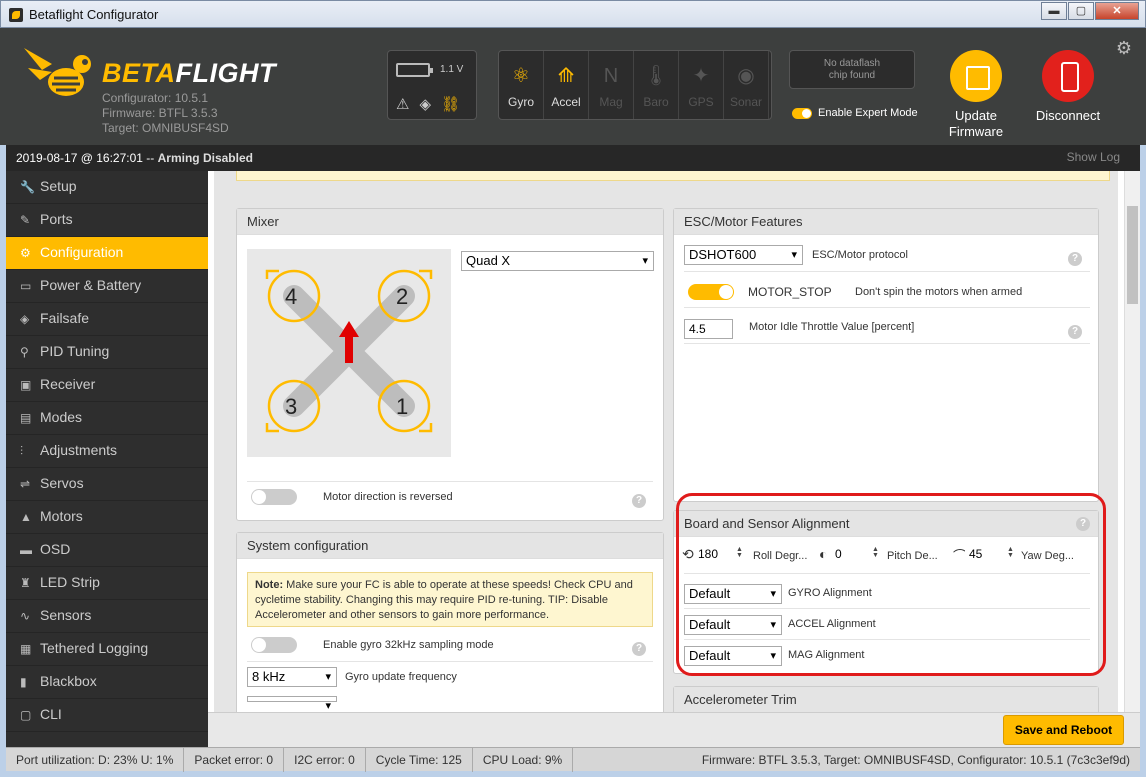 The height and width of the screenshot is (777, 1146). I want to click on gyro-32khz-toggle, so click(274, 645).